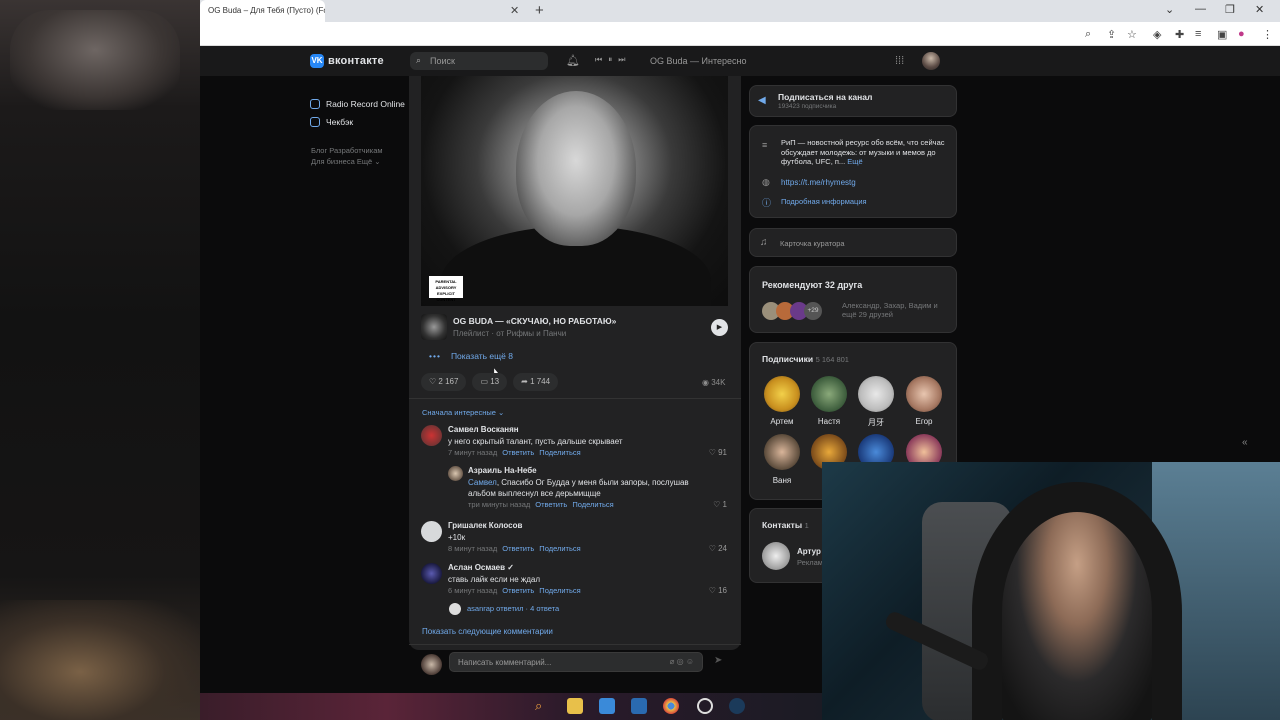 The width and height of the screenshot is (1280, 720). What do you see at coordinates (262, 11) in the screenshot?
I see `browser-tab: OG Buda – Для Тебя (Пусто) (Fo` at bounding box center [262, 11].